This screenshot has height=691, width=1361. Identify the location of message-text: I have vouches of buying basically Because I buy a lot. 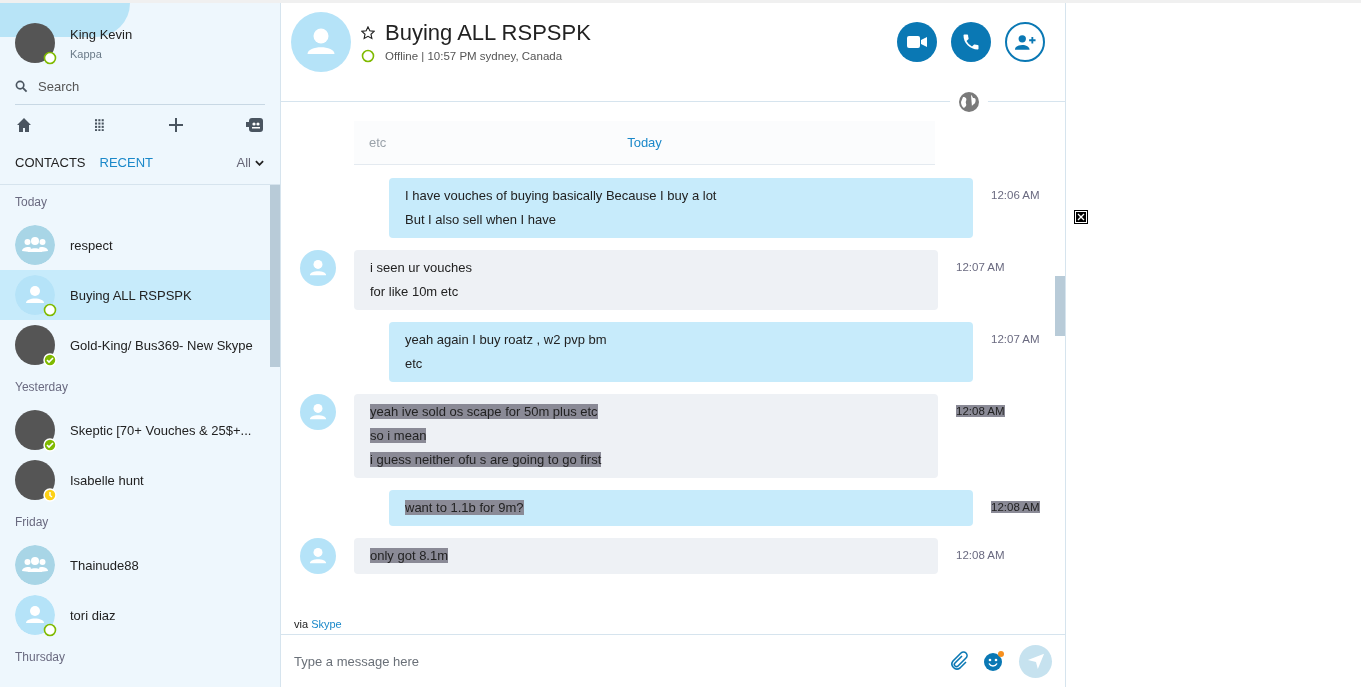
(561, 195).